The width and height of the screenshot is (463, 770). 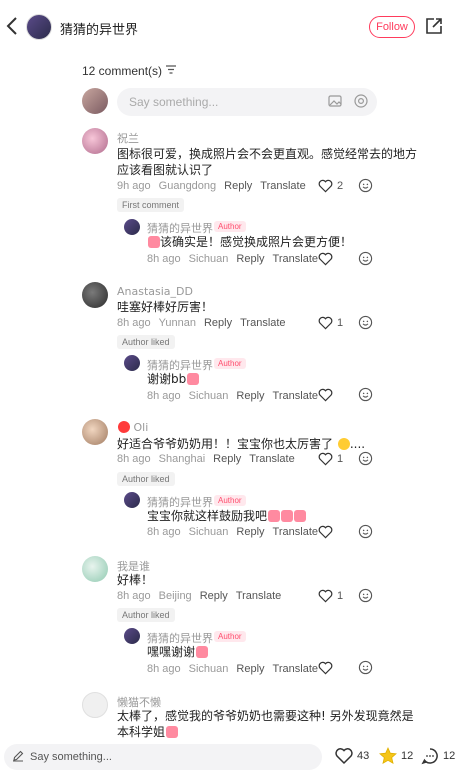 I want to click on comment-location: Guangdong, so click(x=187, y=186).